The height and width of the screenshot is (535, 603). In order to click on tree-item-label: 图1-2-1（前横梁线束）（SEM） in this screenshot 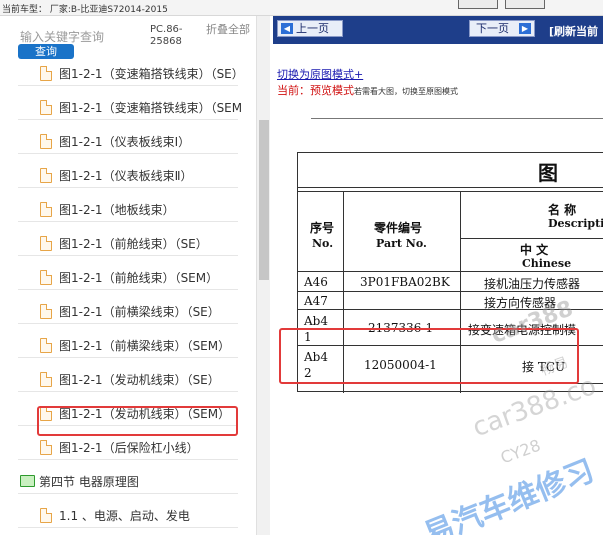, I will do `click(145, 346)`.